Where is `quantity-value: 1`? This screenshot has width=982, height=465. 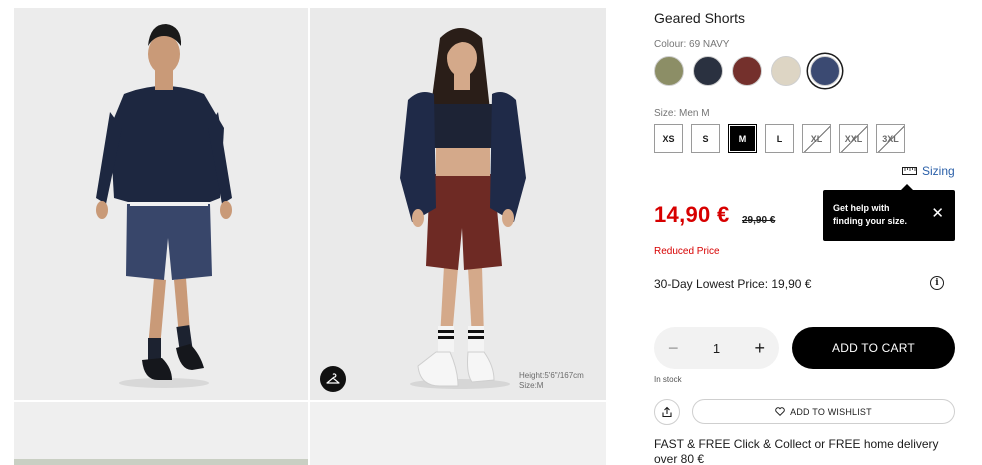
quantity-value: 1 is located at coordinates (716, 348).